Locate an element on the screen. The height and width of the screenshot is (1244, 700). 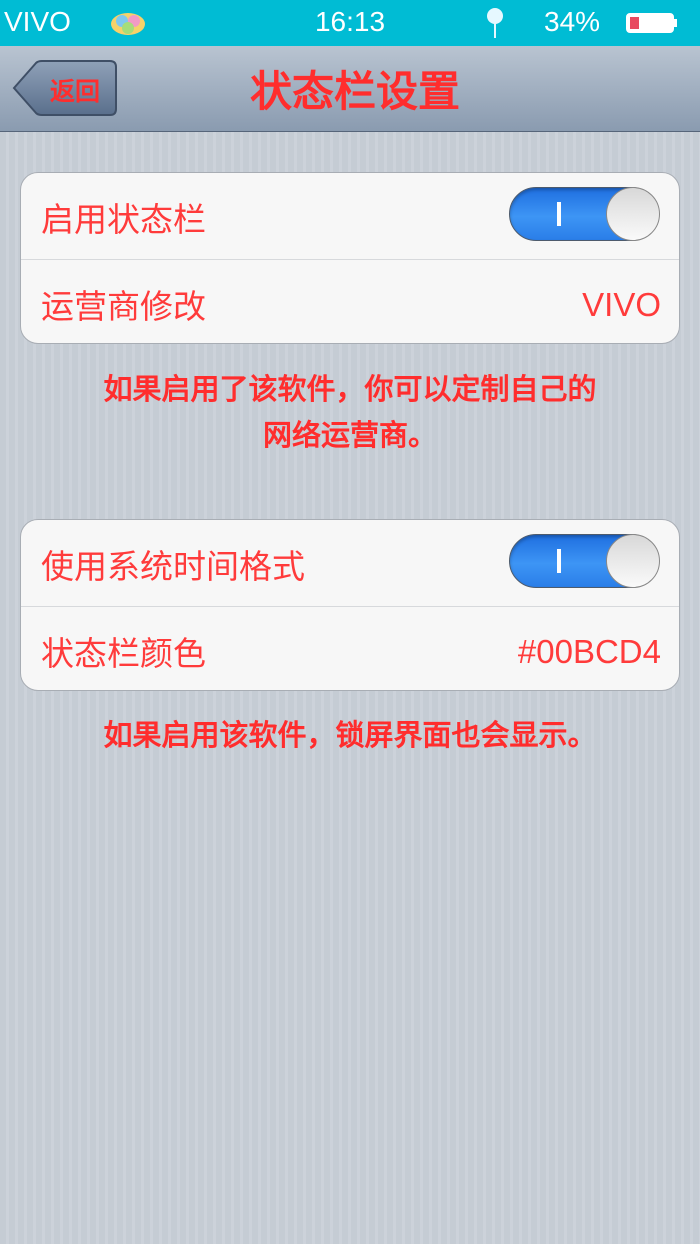
settings-group-appearance: 使用系统时间格式 状态栏颜色 #00BCD4 is located at coordinates (350, 605).